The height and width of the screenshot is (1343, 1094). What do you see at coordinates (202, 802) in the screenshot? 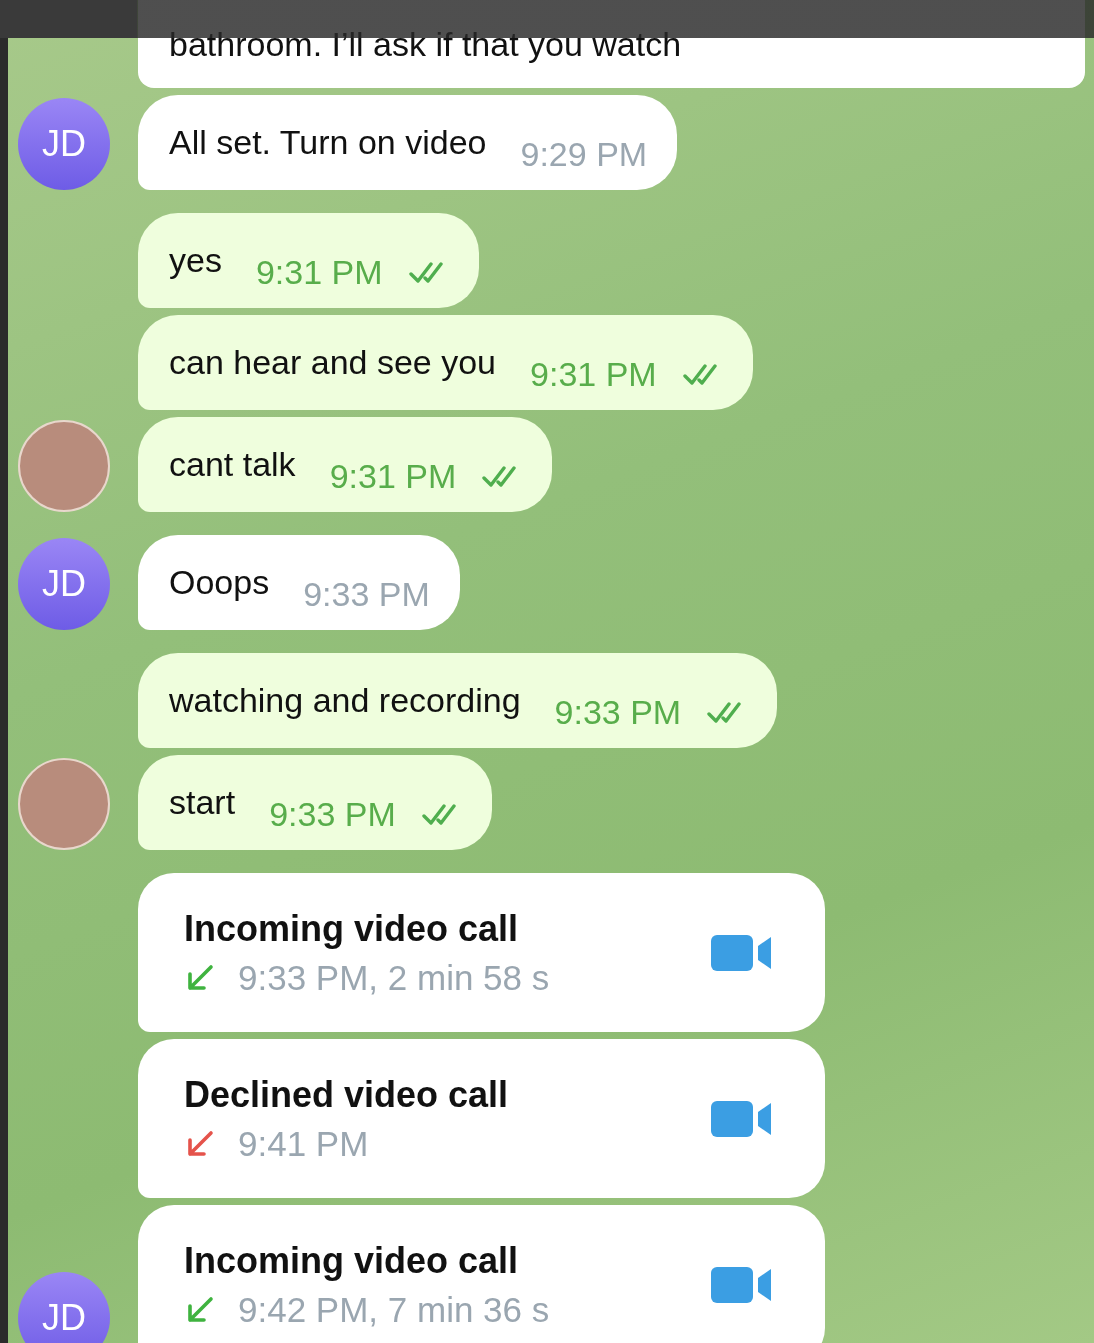
I see `message-text: start` at bounding box center [202, 802].